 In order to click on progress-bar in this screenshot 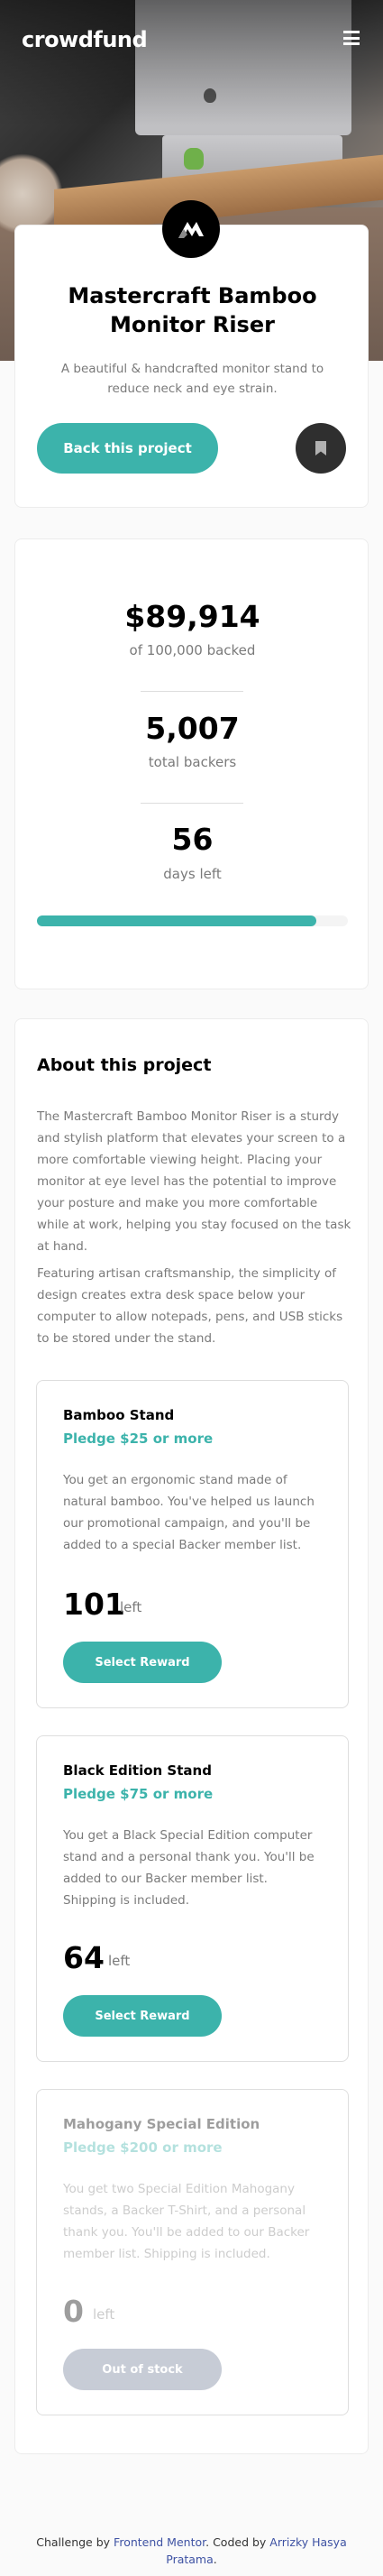, I will do `click(192, 920)`.